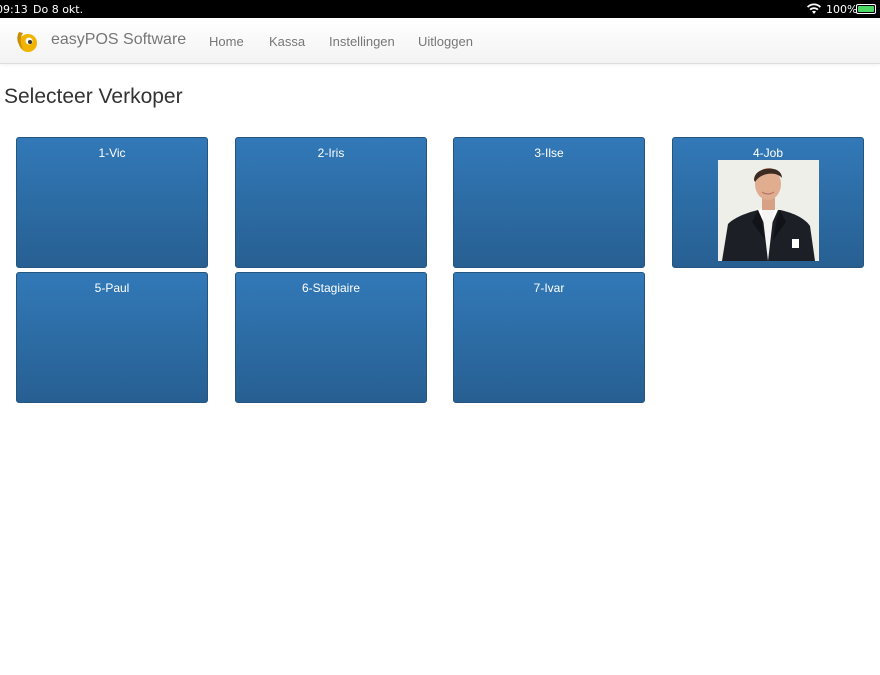 The width and height of the screenshot is (880, 675). I want to click on battery-fill, so click(866, 9).